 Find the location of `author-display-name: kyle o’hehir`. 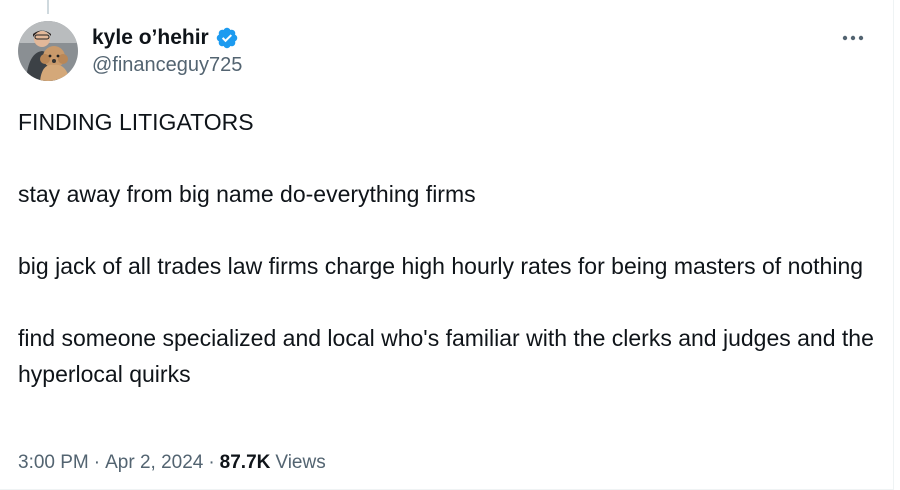

author-display-name: kyle o’hehir is located at coordinates (150, 38).